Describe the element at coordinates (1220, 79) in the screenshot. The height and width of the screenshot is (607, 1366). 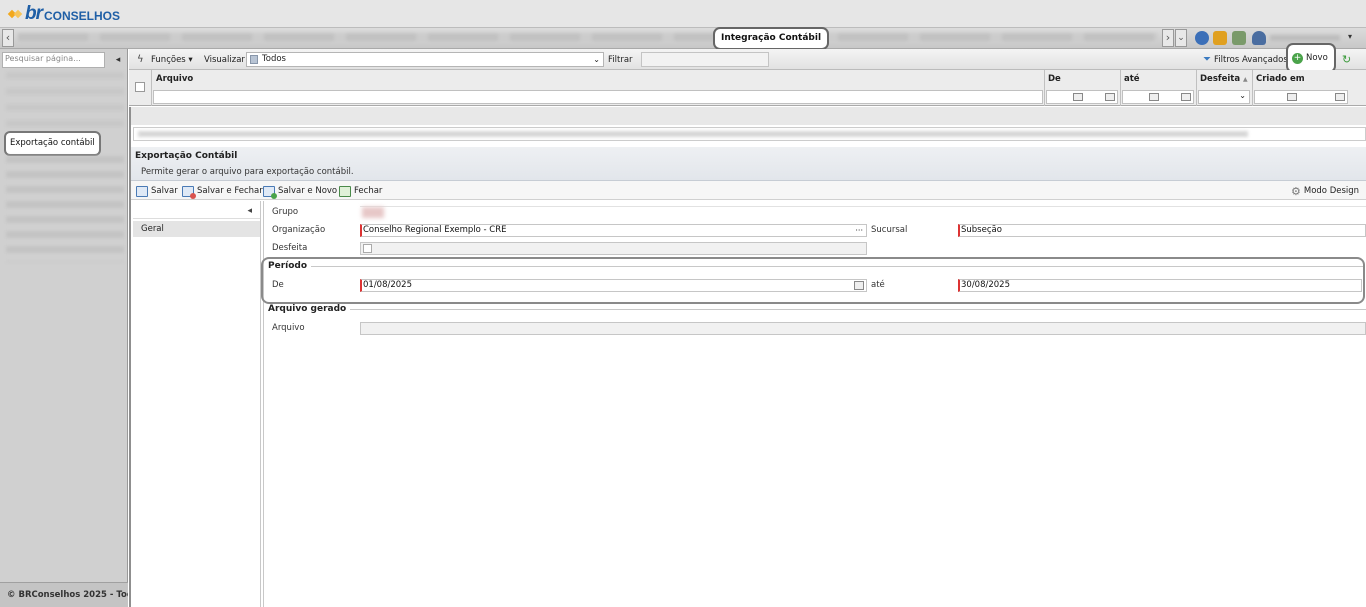
I see `column-header-desfeita-label: Desfeita` at that location.